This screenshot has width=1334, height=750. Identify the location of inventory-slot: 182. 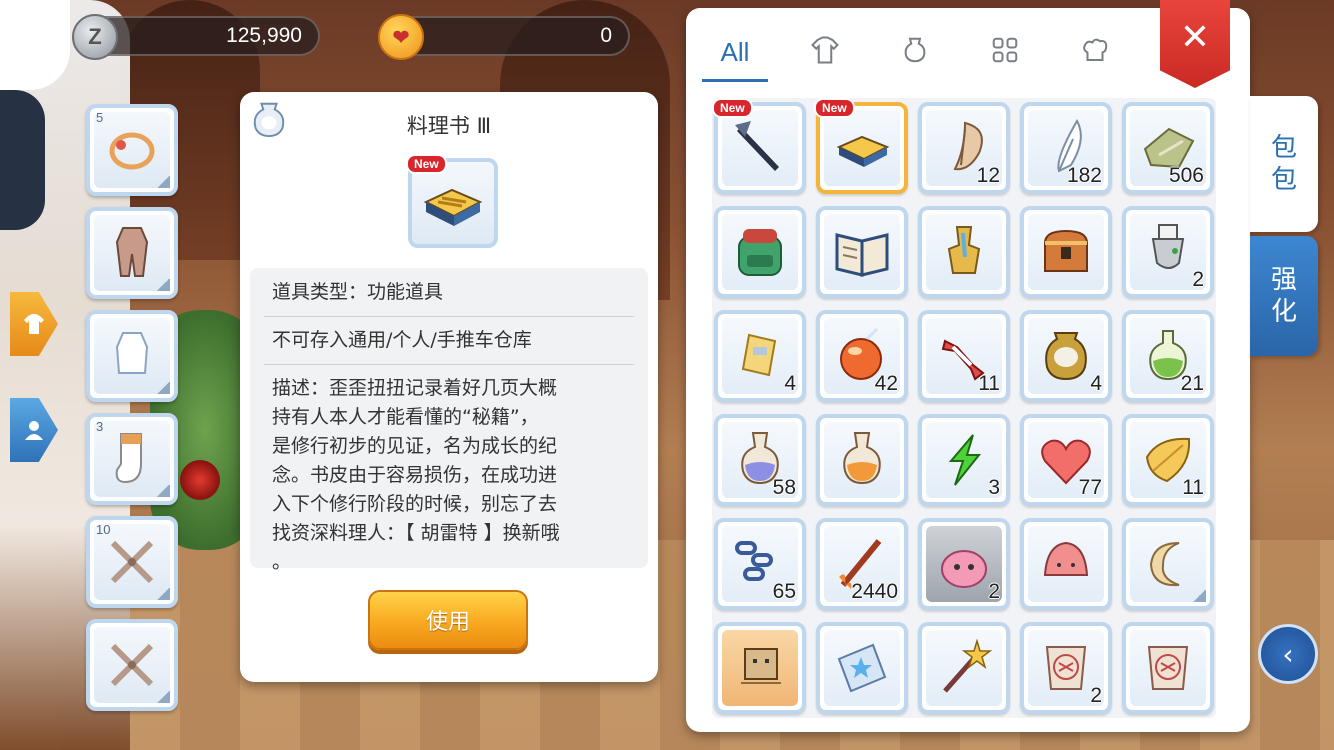
(1066, 148).